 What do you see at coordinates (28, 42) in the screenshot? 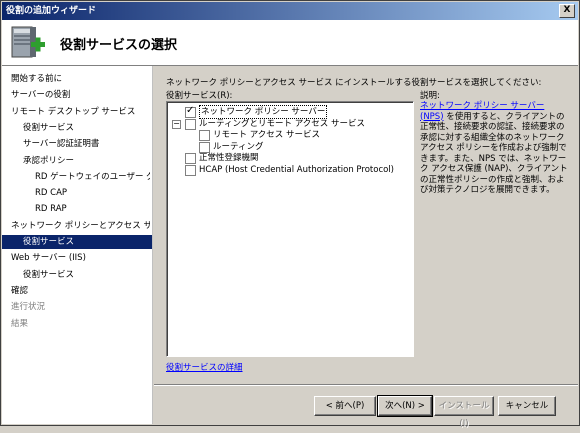
I see `server-add-icon` at bounding box center [28, 42].